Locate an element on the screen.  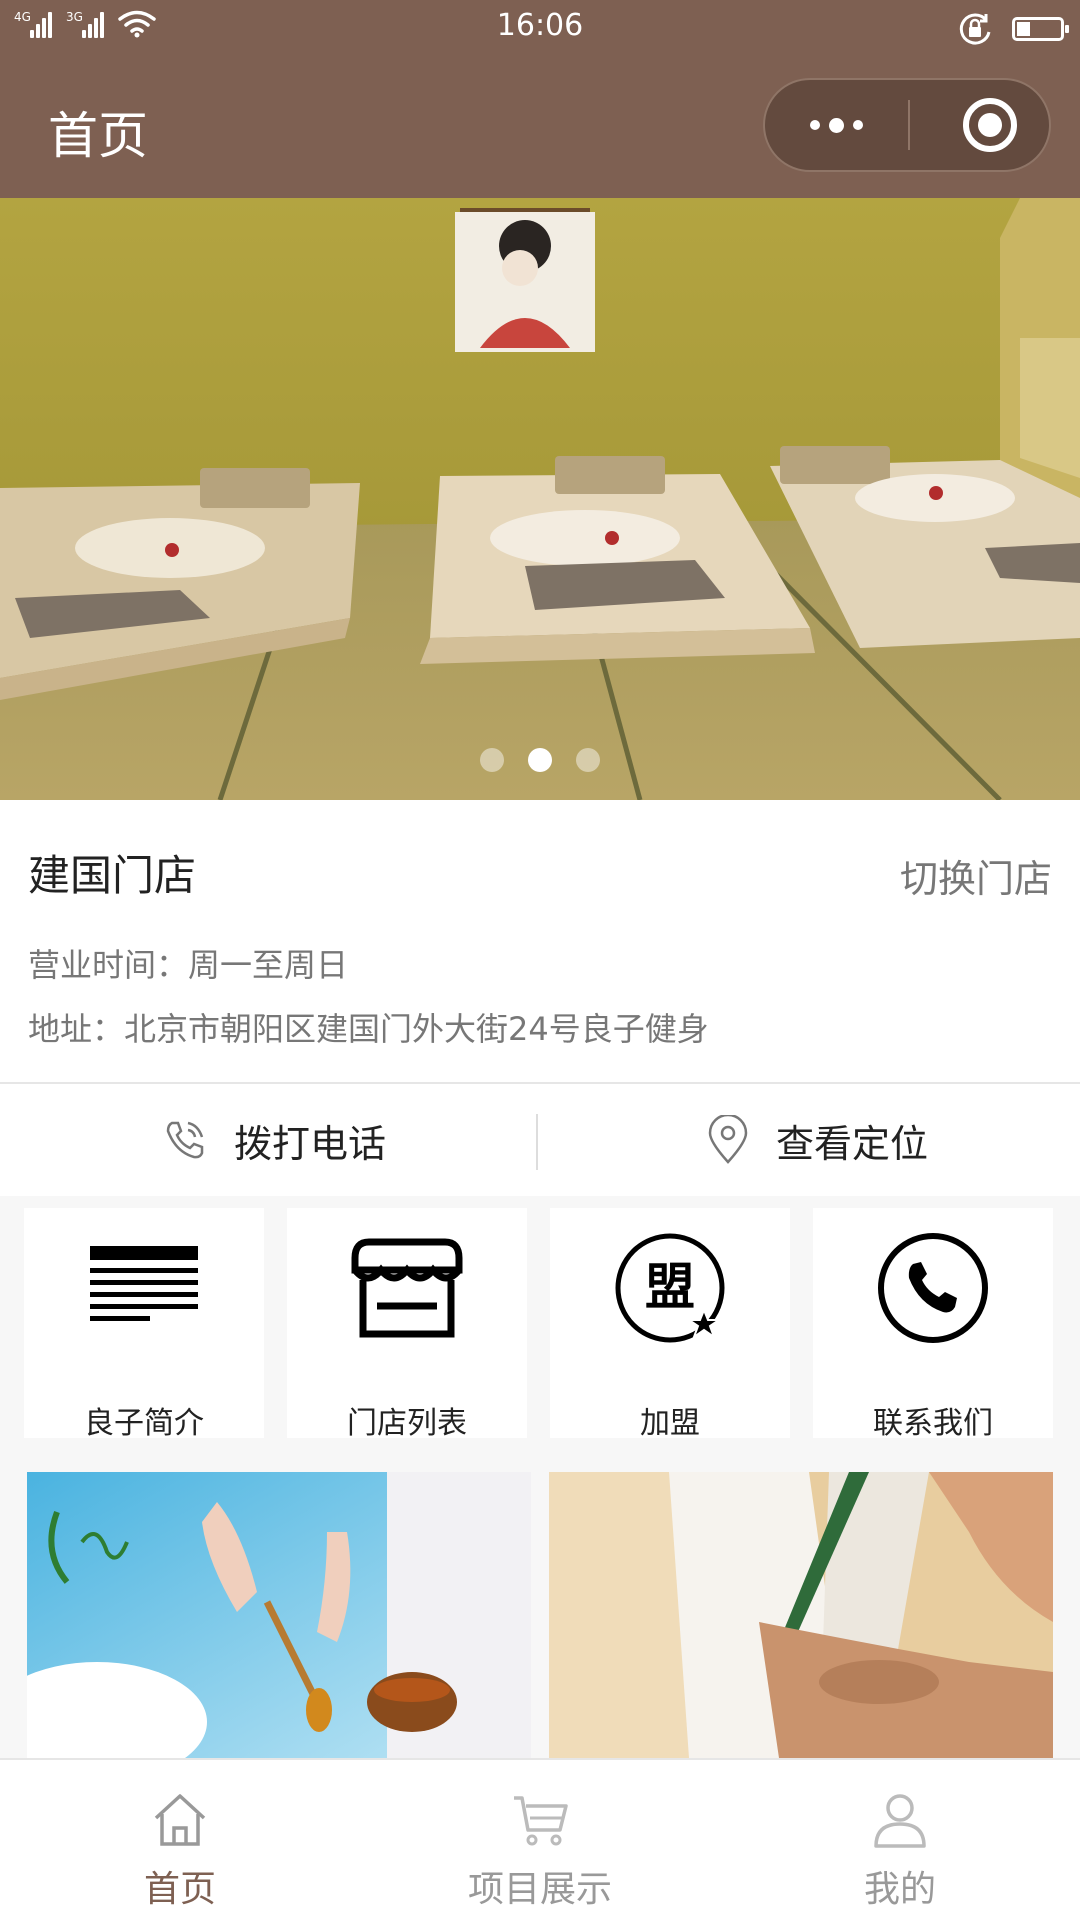
tab-mine: 我的 is located at coordinates (900, 1841).